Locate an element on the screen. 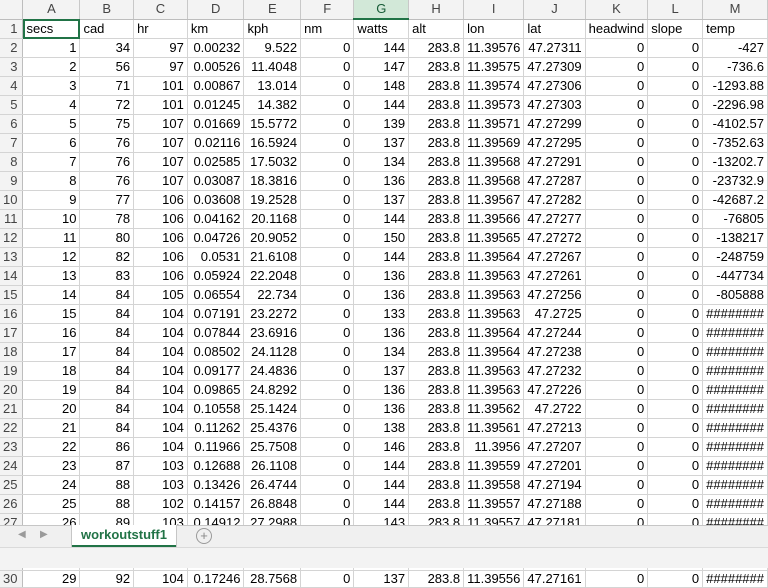 This screenshot has width=768, height=588. row-header: 15 is located at coordinates (12, 295).